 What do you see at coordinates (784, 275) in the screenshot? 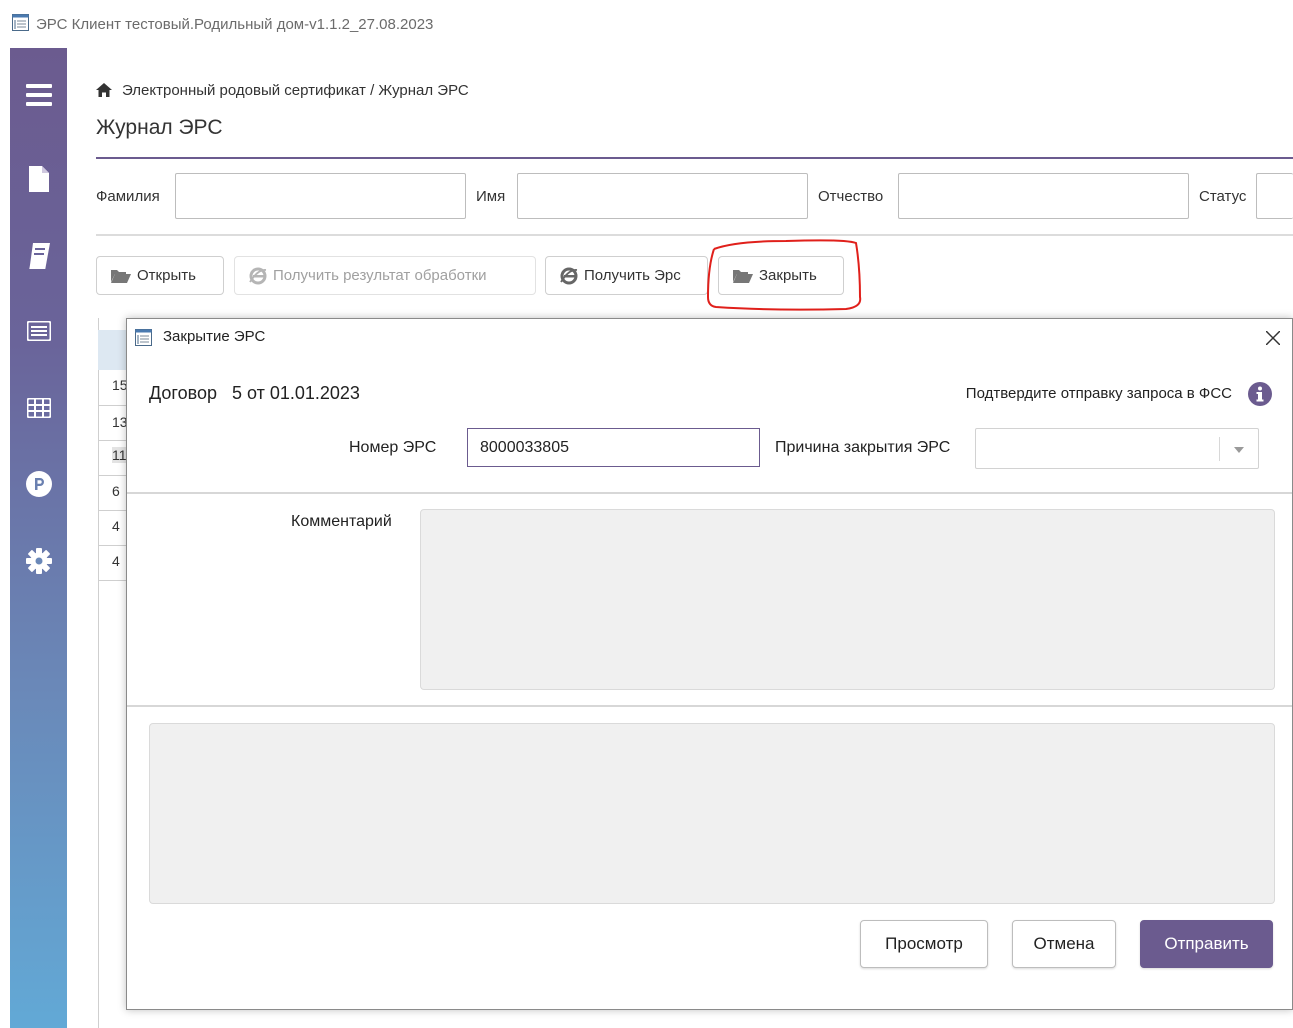
I see `red-highlight-annotation` at bounding box center [784, 275].